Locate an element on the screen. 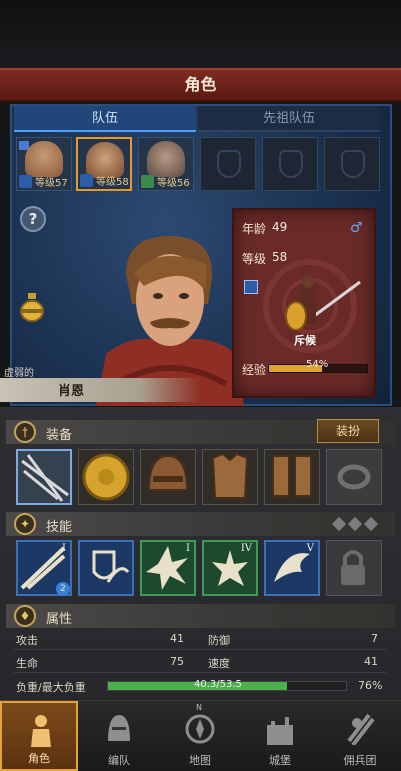  title-bar: 角色 is located at coordinates (200, 85).